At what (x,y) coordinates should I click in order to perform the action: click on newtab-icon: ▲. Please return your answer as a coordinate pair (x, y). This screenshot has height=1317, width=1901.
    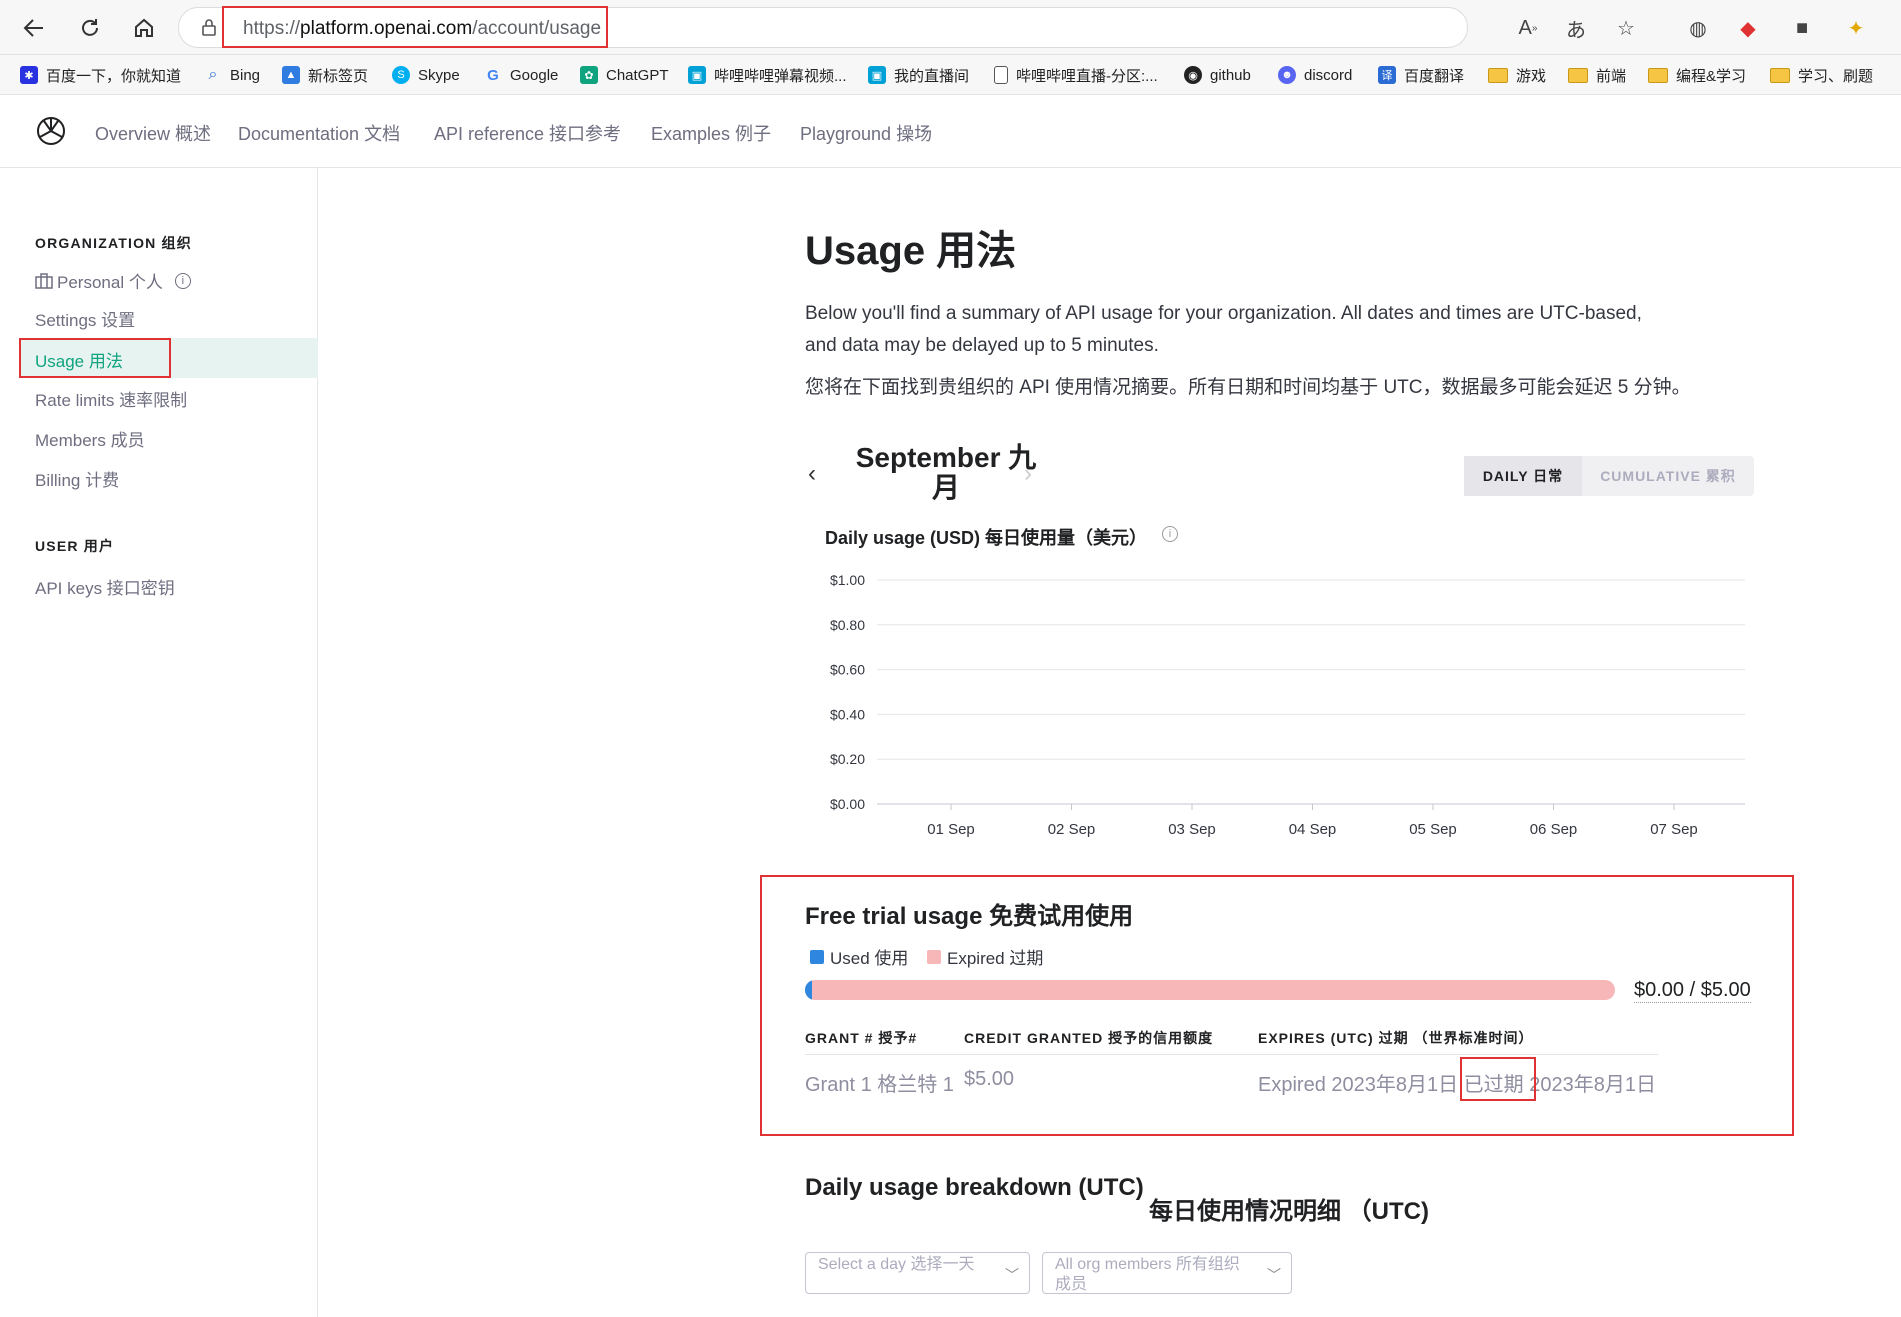
    Looking at the image, I should click on (291, 75).